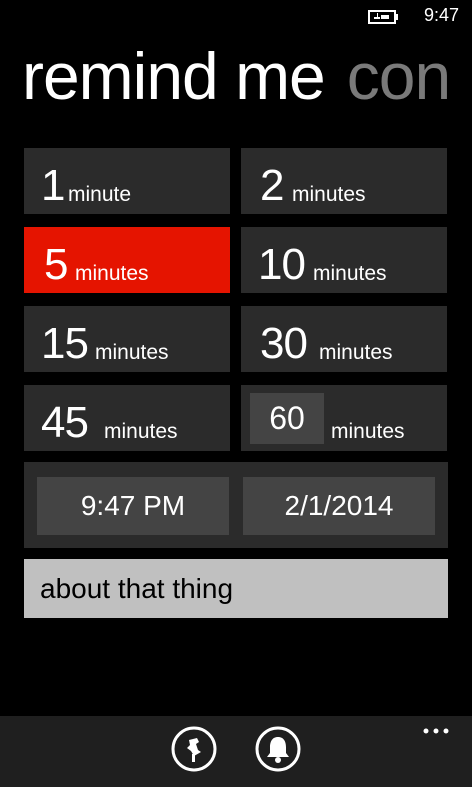 Image resolution: width=472 pixels, height=787 pixels. Describe the element at coordinates (344, 418) in the screenshot. I see `duration-tile-custom: 60 minutes` at that location.